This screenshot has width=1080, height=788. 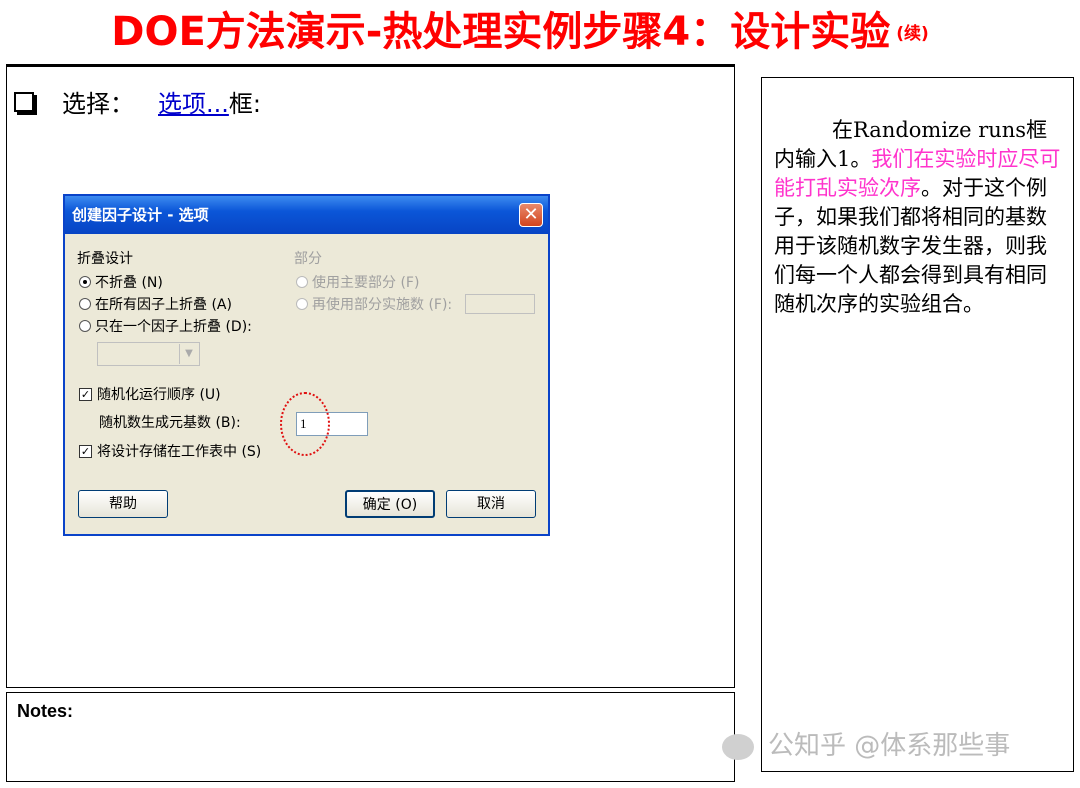 I want to click on radio-fold-all: 在所有因子上折叠 (A), so click(x=155, y=304).